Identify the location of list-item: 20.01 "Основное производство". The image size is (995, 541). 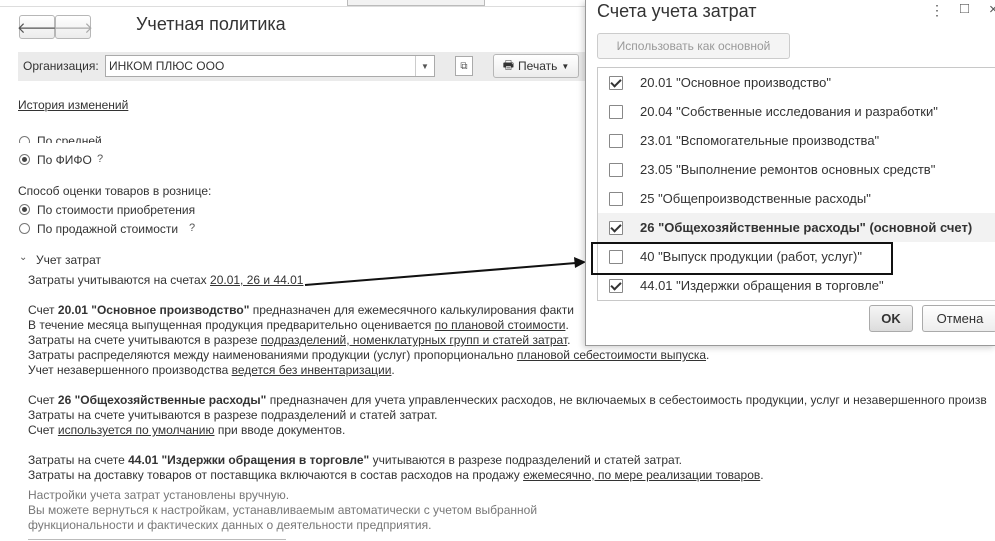
(796, 82).